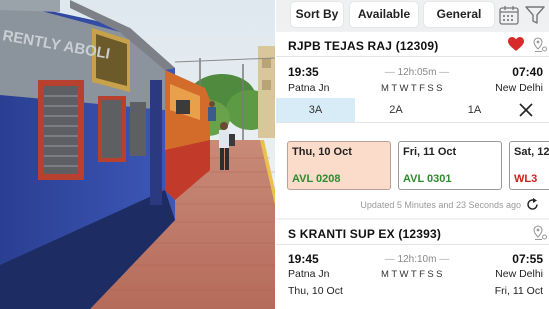 The image size is (549, 309). I want to click on journey-duration: — 12h:10m —, so click(417, 259).